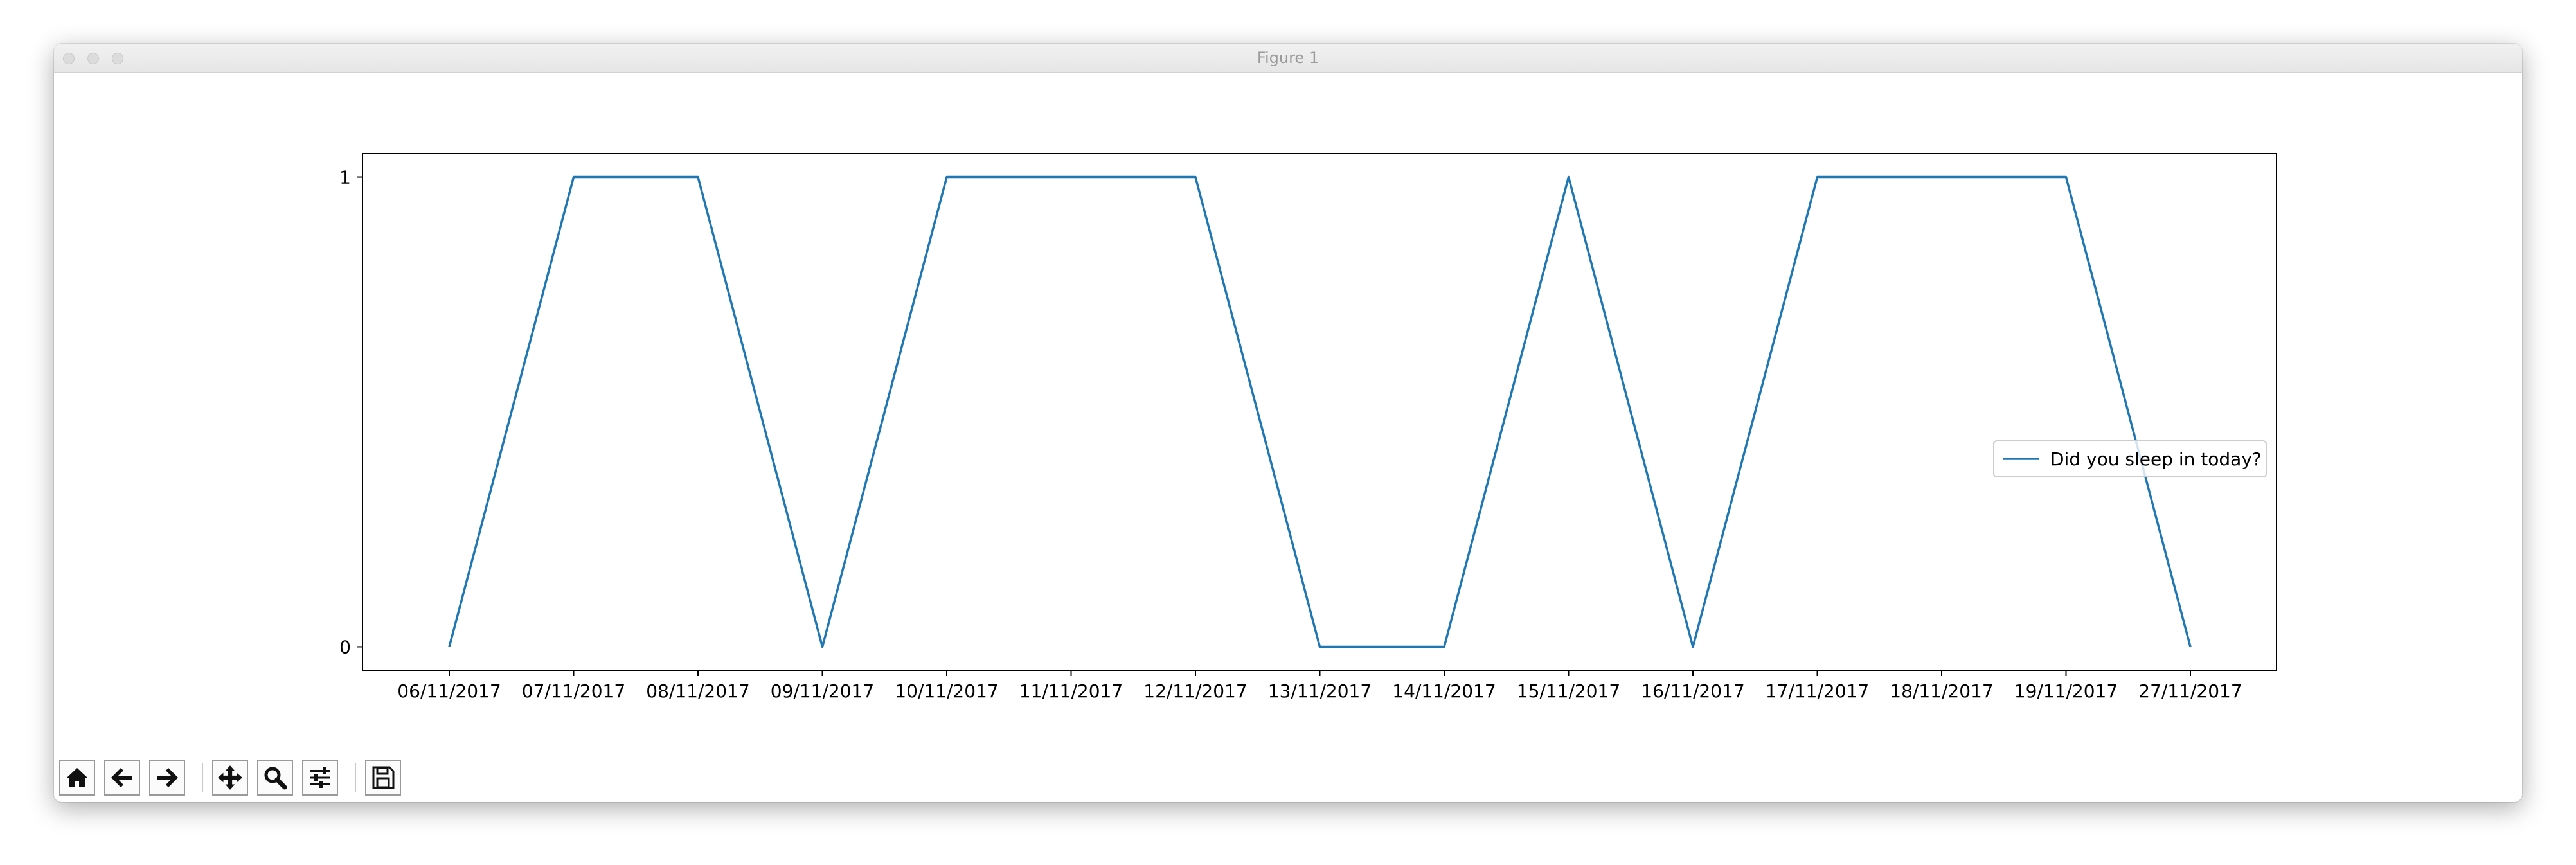 The height and width of the screenshot is (865, 2576). I want to click on x-tick-label: 18/11/2017, so click(1941, 691).